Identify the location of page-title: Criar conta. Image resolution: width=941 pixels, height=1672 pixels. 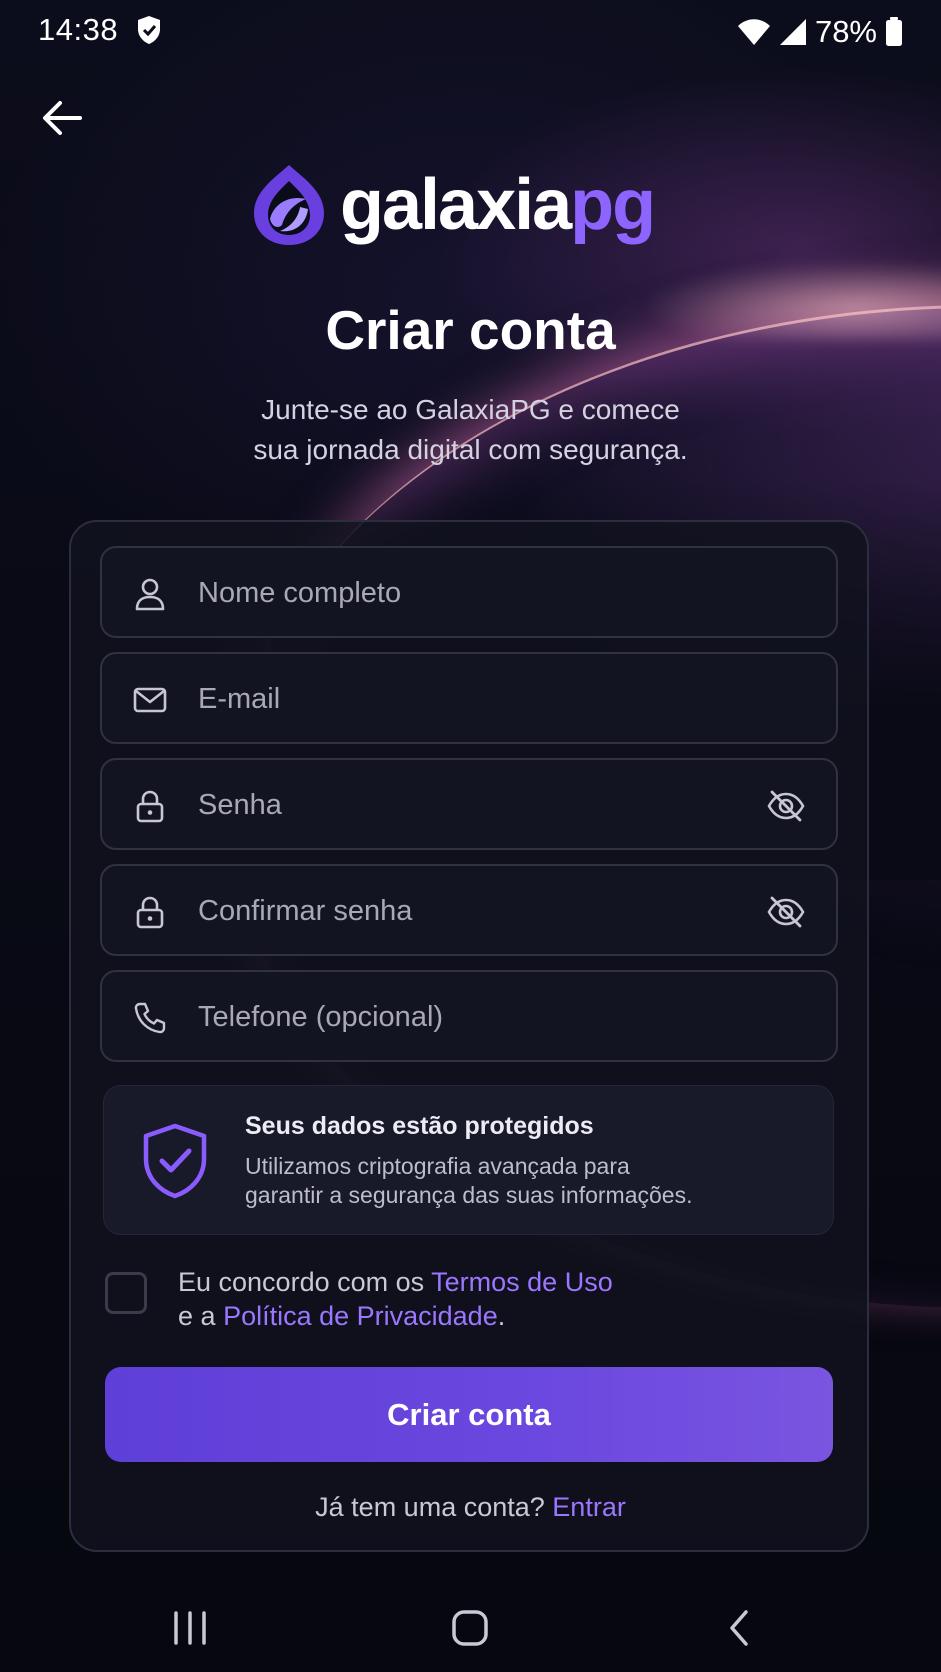
(470, 330).